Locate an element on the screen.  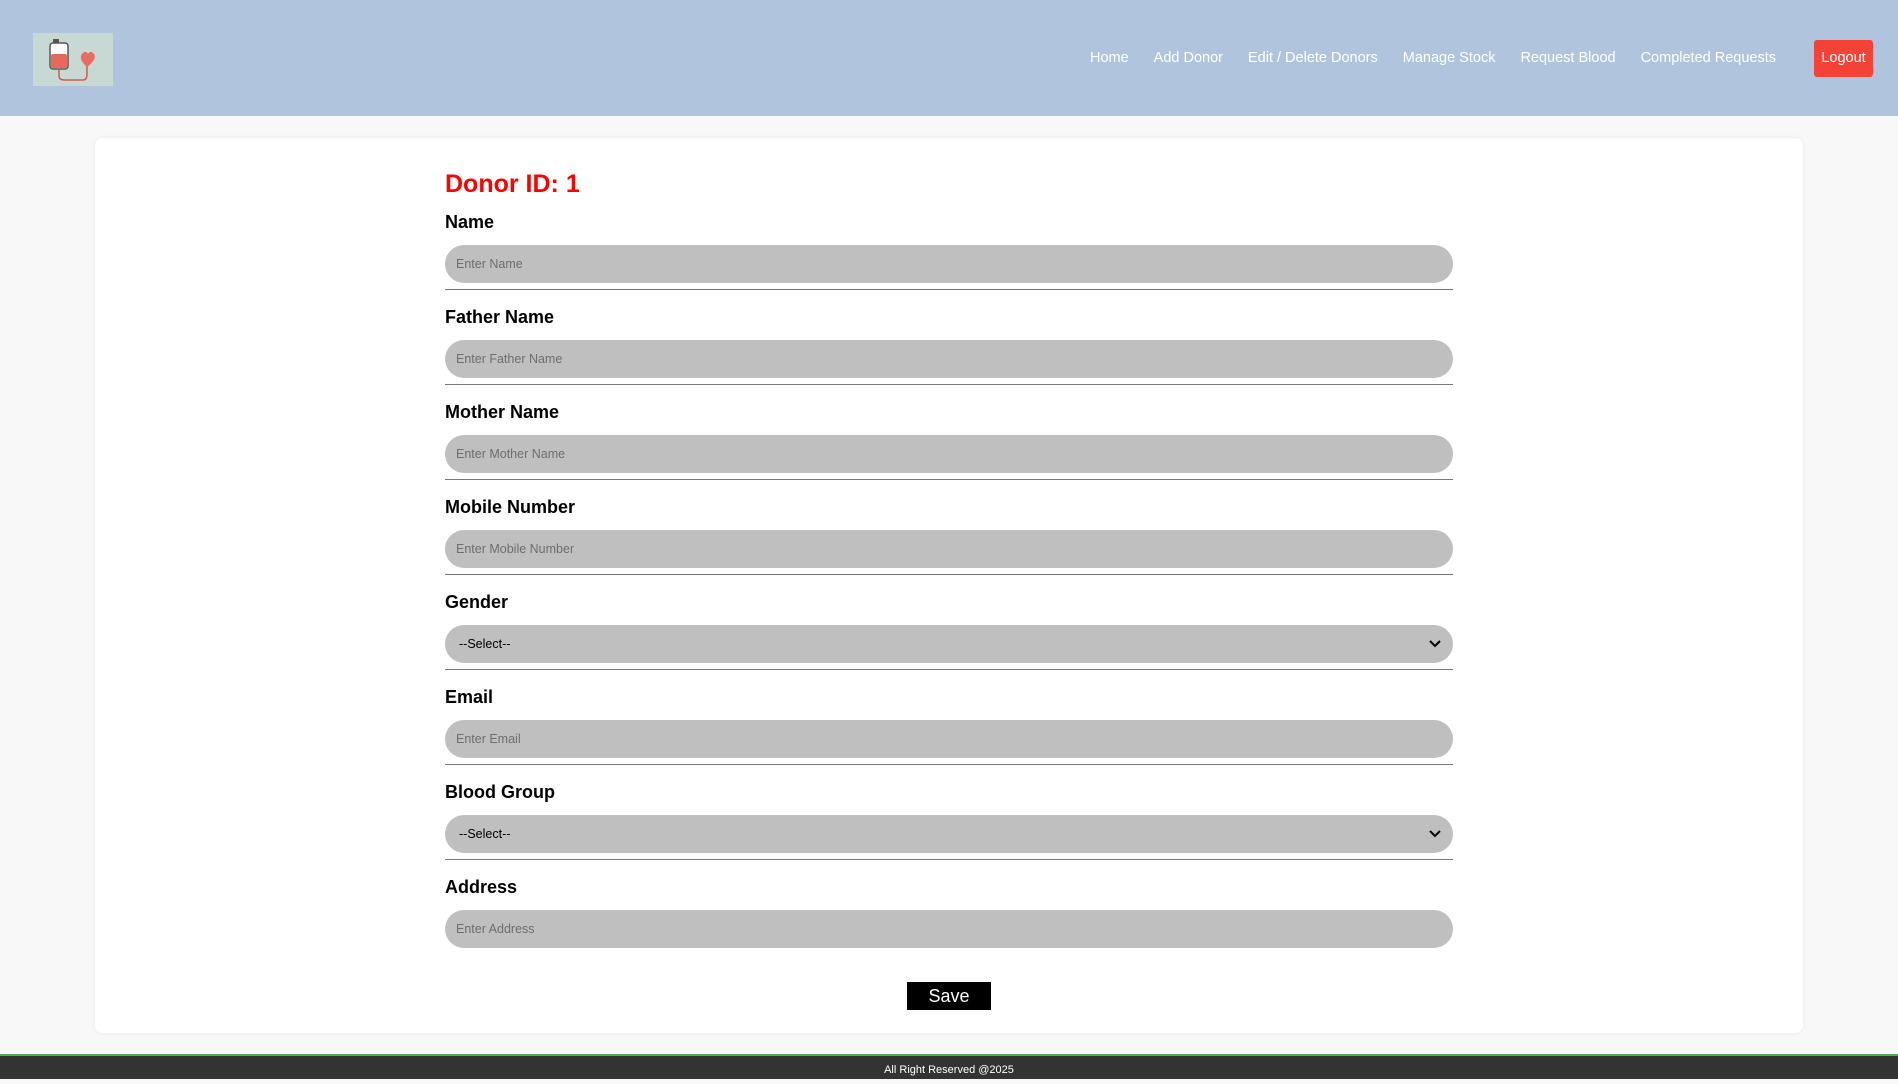
blood-group-select: --Select-- is located at coordinates (949, 834).